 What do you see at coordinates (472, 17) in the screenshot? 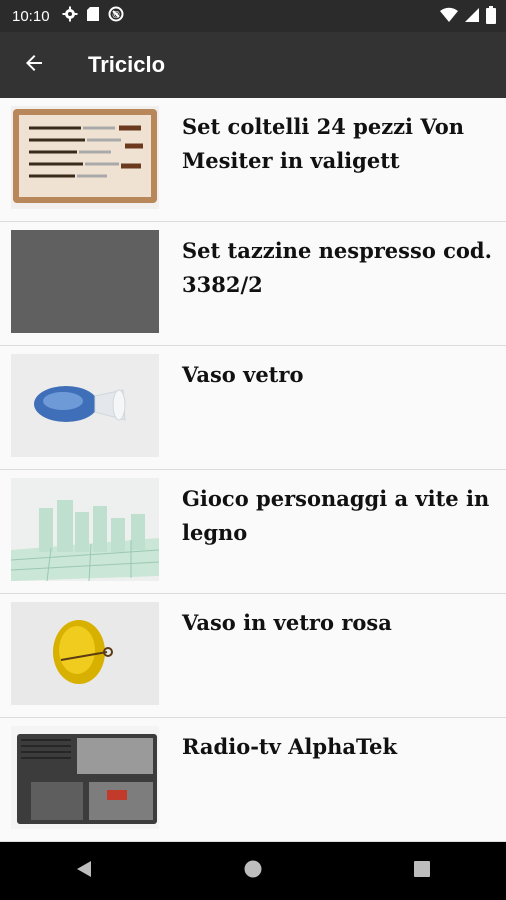
I see `signal-icon` at bounding box center [472, 17].